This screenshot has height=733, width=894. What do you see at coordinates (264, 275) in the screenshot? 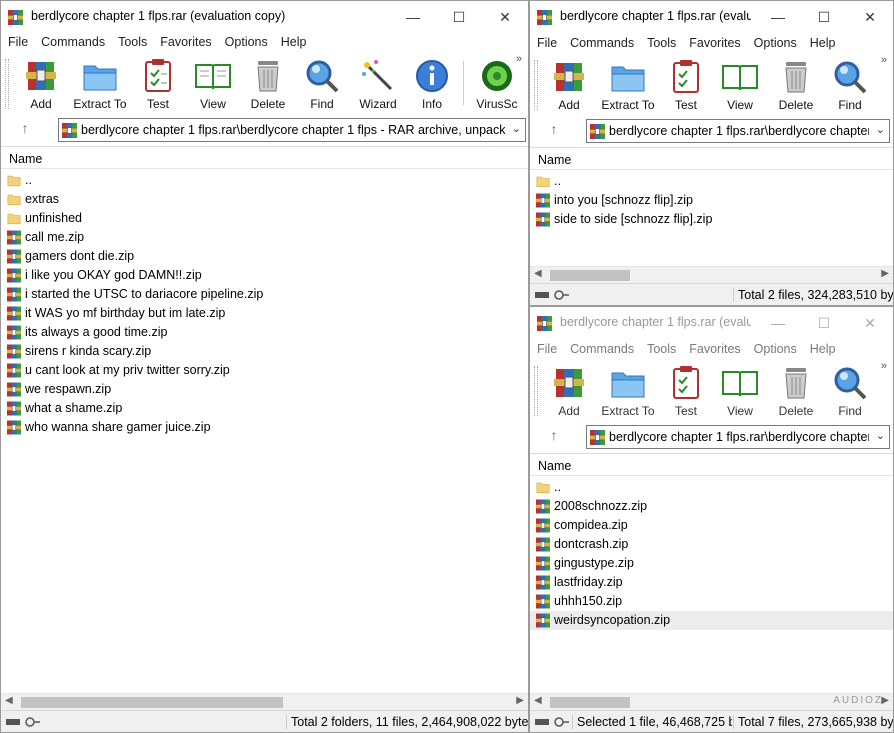
I see `list-item: i like you OKAY god DAMN!!.zip` at bounding box center [264, 275].